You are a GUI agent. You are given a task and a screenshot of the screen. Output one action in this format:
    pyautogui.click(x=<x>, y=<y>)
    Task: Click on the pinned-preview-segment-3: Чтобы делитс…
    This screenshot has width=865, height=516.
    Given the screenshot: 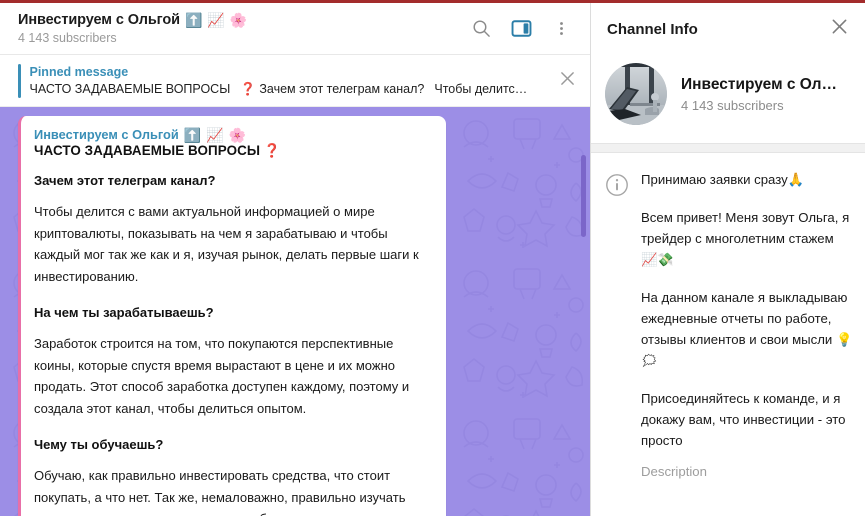 What is the action you would take?
    pyautogui.click(x=481, y=88)
    